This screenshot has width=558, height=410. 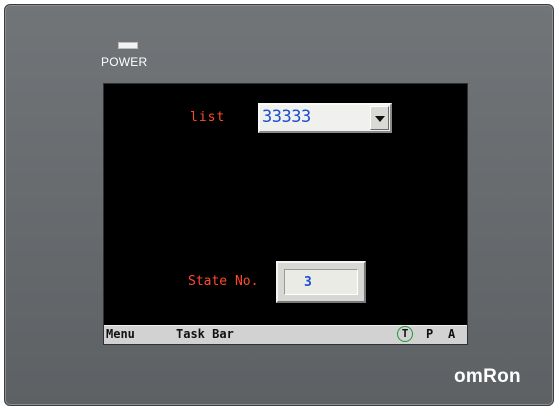 I want to click on taskbar-a-indicator: A, so click(x=451, y=334).